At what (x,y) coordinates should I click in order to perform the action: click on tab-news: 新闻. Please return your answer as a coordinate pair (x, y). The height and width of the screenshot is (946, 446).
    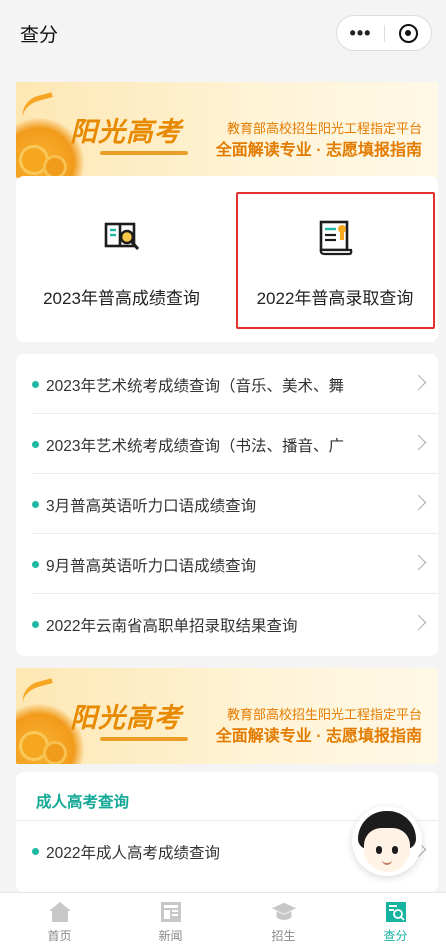
    Looking at the image, I should click on (170, 919).